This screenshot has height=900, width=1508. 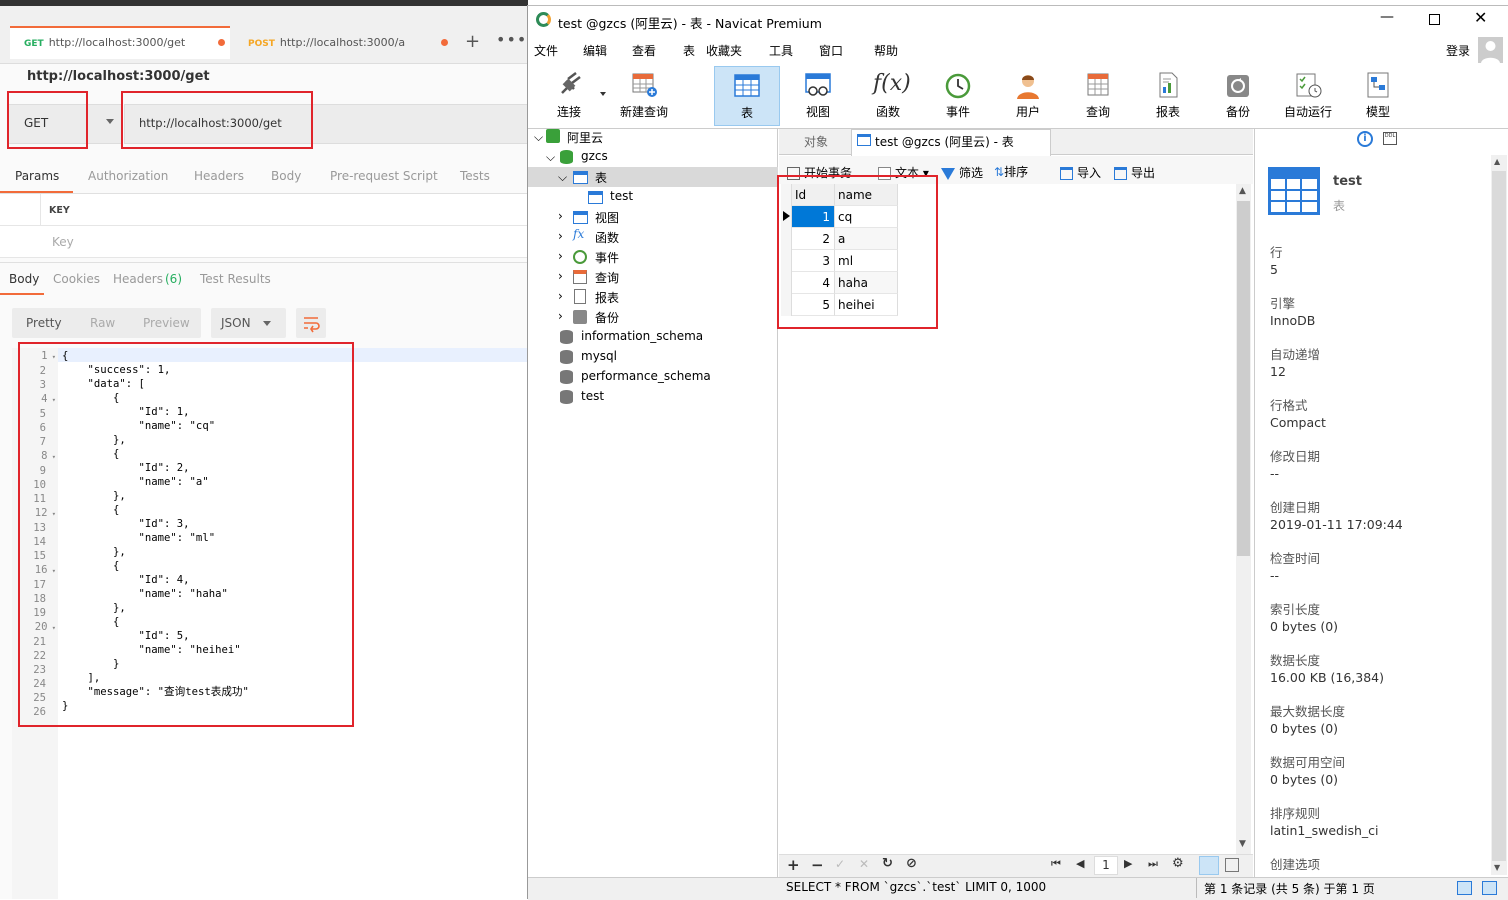 I want to click on stop-icon: ⊘, so click(x=911, y=863).